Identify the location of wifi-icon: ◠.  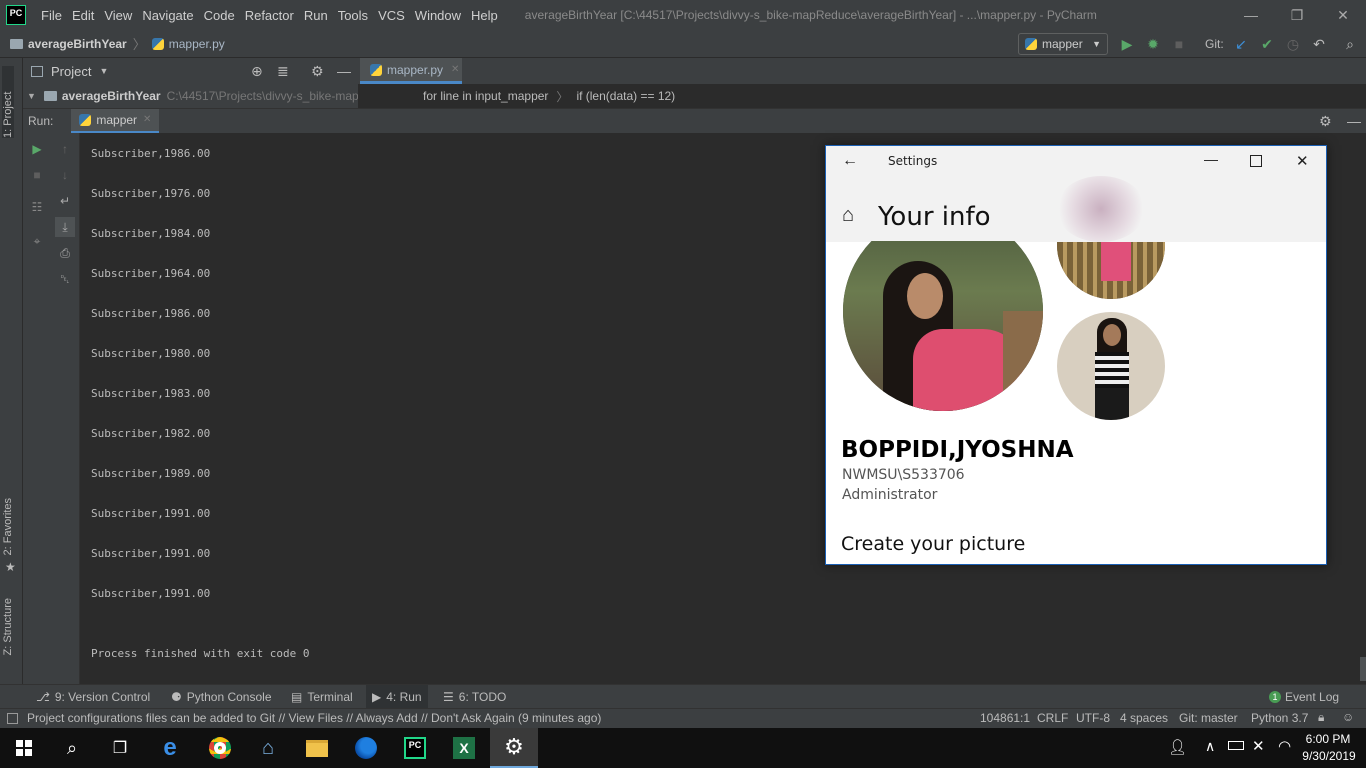
(1284, 746).